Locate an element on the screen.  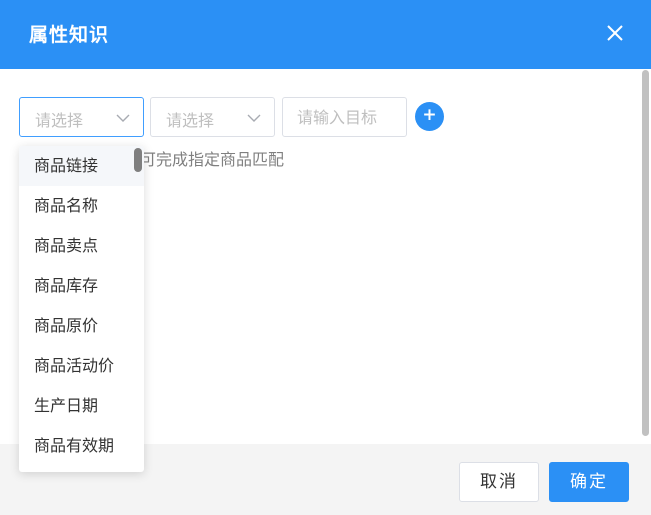
add-rule-button: + is located at coordinates (429, 116).